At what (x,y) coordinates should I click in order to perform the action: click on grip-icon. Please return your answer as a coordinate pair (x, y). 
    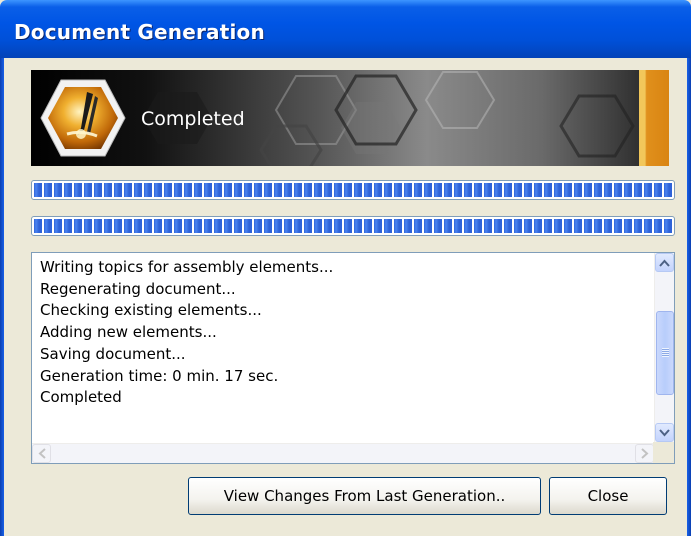
    Looking at the image, I should click on (665, 352).